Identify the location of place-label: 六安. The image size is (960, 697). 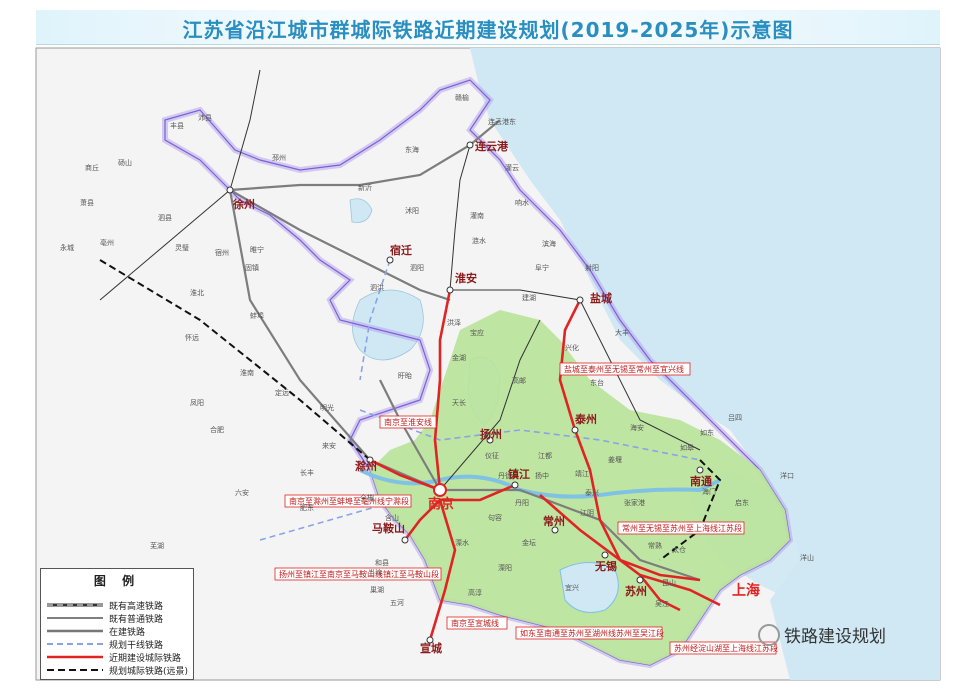
(242, 492).